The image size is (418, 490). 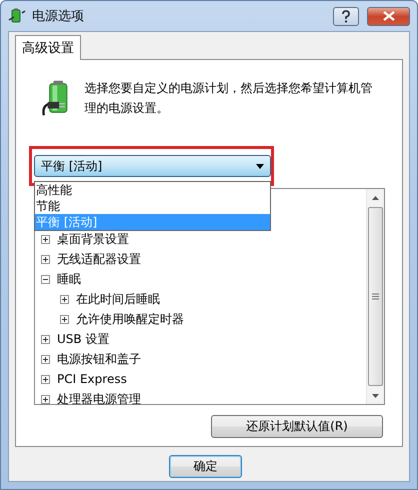 I want to click on tree-item: USB 设置, so click(x=203, y=339).